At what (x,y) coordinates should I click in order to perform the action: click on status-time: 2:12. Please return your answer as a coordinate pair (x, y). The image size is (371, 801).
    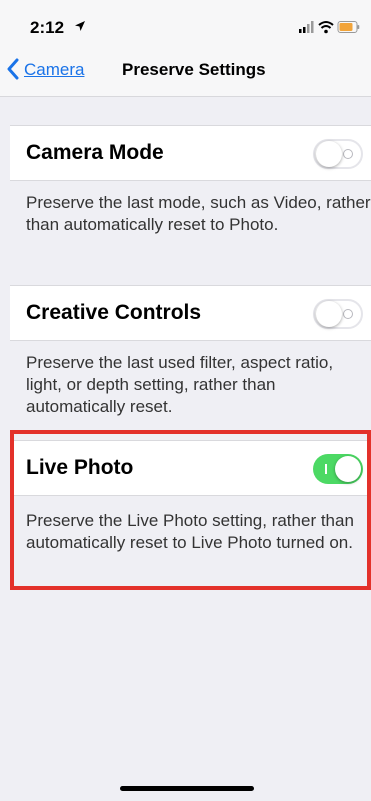
    Looking at the image, I should click on (47, 27).